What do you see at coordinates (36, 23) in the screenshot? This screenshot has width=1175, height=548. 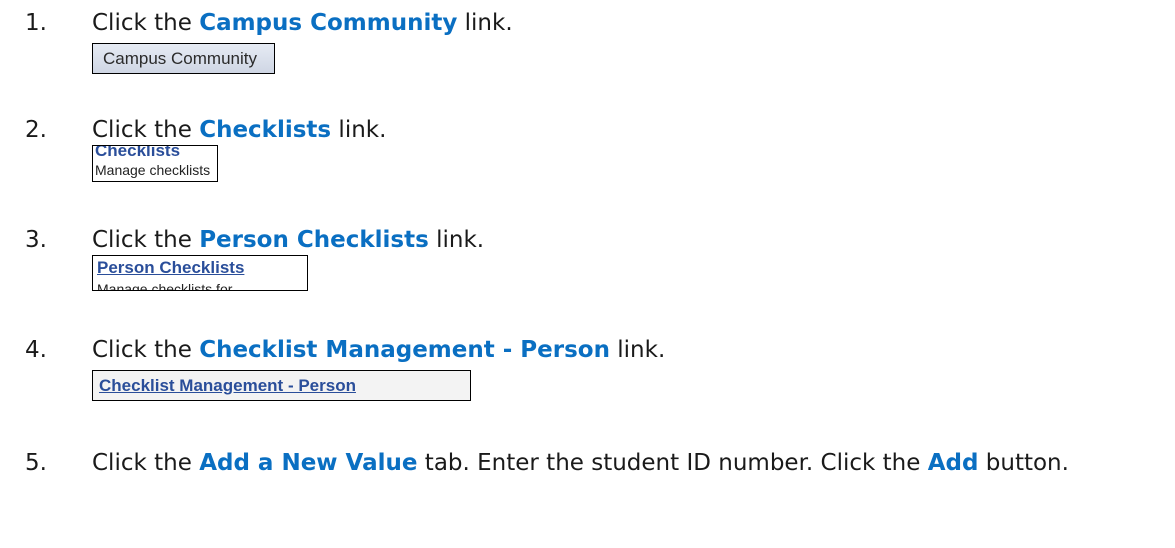 I see `step-number: 1.` at bounding box center [36, 23].